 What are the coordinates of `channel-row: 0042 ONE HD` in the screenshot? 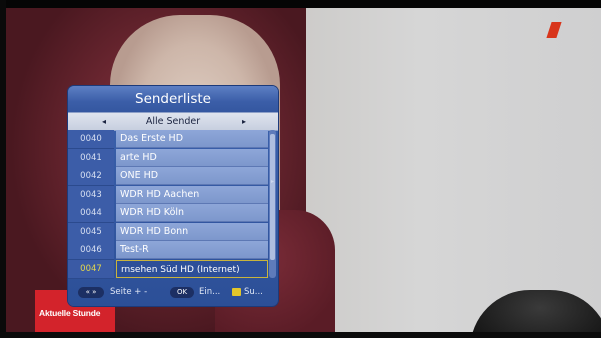 It's located at (168, 176).